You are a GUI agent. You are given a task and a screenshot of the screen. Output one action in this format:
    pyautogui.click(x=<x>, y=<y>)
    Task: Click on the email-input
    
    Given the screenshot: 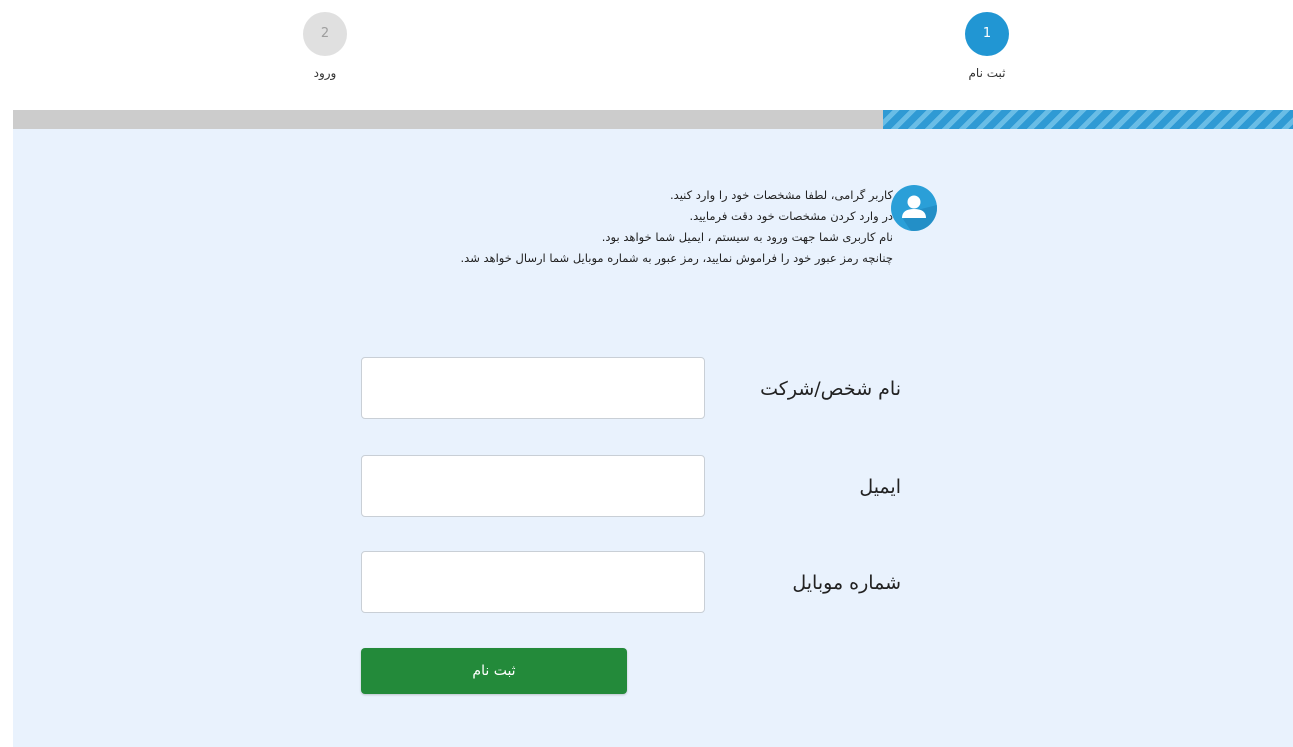 What is the action you would take?
    pyautogui.click(x=533, y=486)
    